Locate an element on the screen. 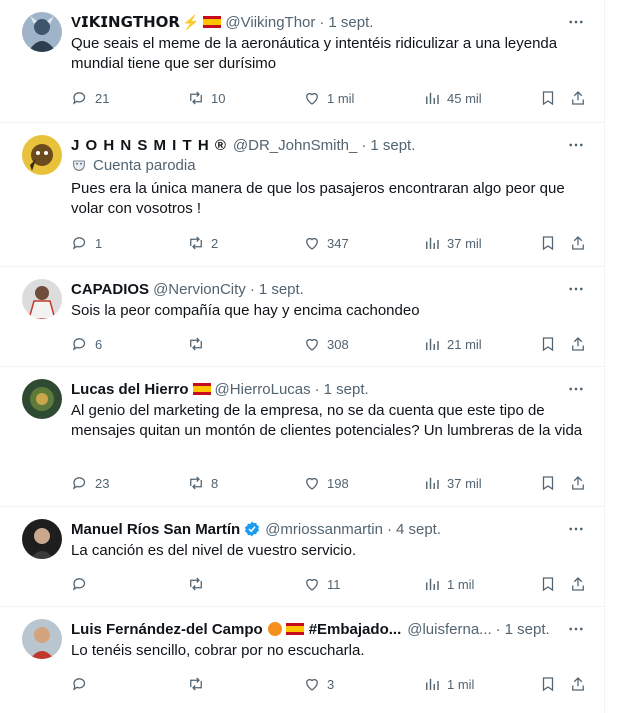 The height and width of the screenshot is (713, 618). views-count: 21 mil is located at coordinates (464, 344).